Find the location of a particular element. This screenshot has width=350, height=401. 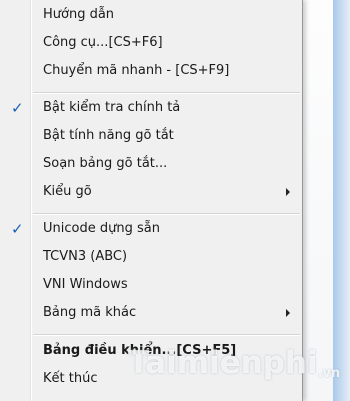

menu-item-kiem-tra-chinh-ta: ✓ Bật kiểm tra chính tả is located at coordinates (151, 109).